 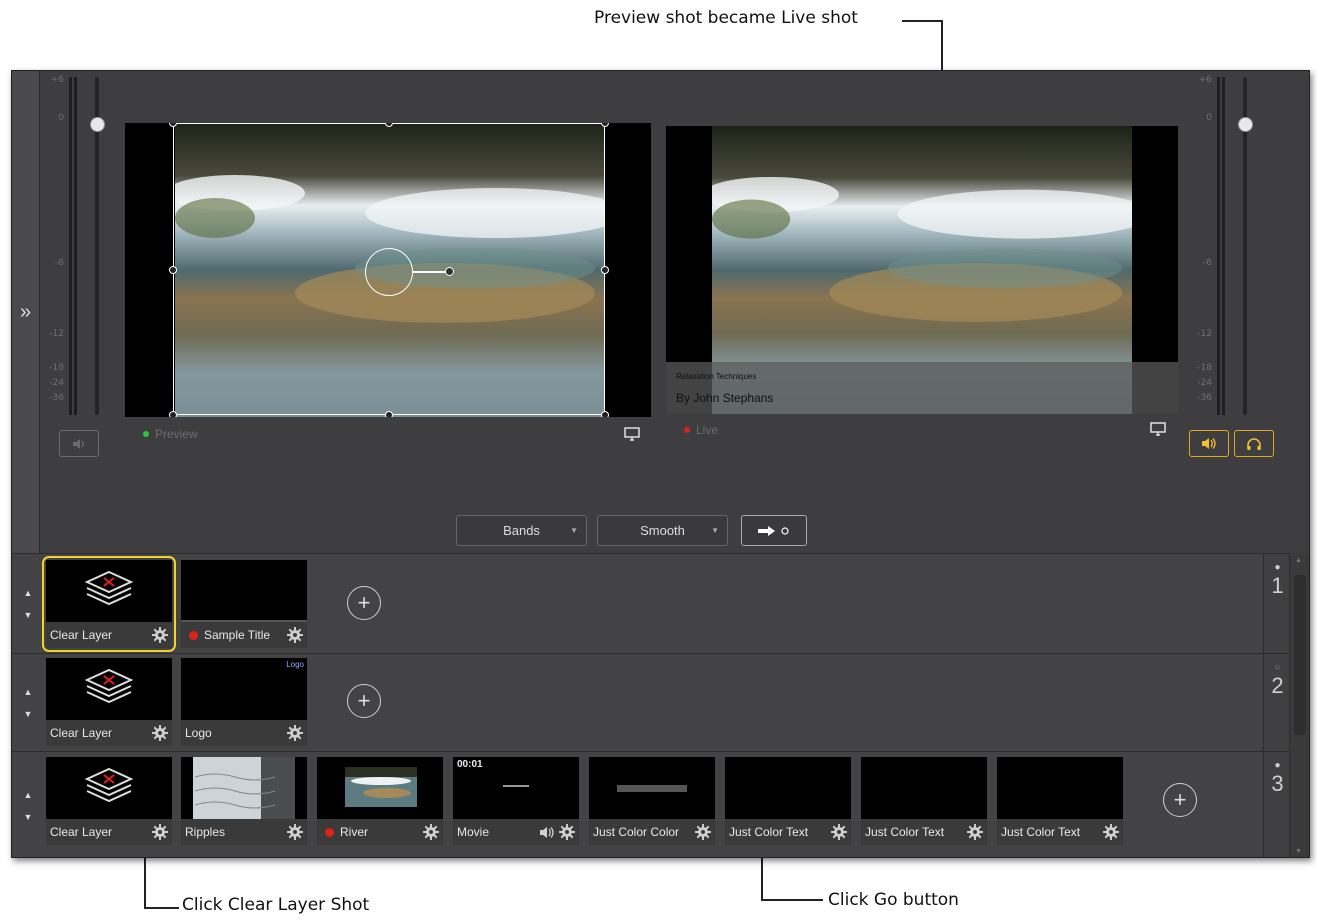 I want to click on transition-type-value: Bands, so click(x=521, y=530).